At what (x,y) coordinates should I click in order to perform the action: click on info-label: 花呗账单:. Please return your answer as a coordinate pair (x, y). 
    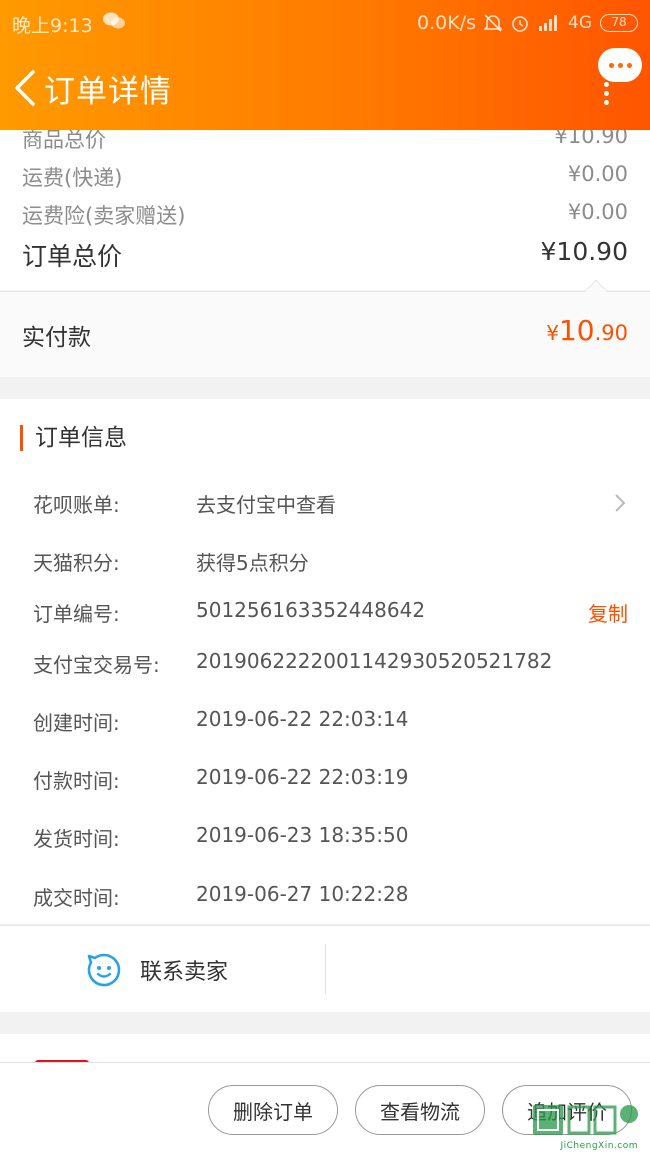
    Looking at the image, I should click on (76, 505).